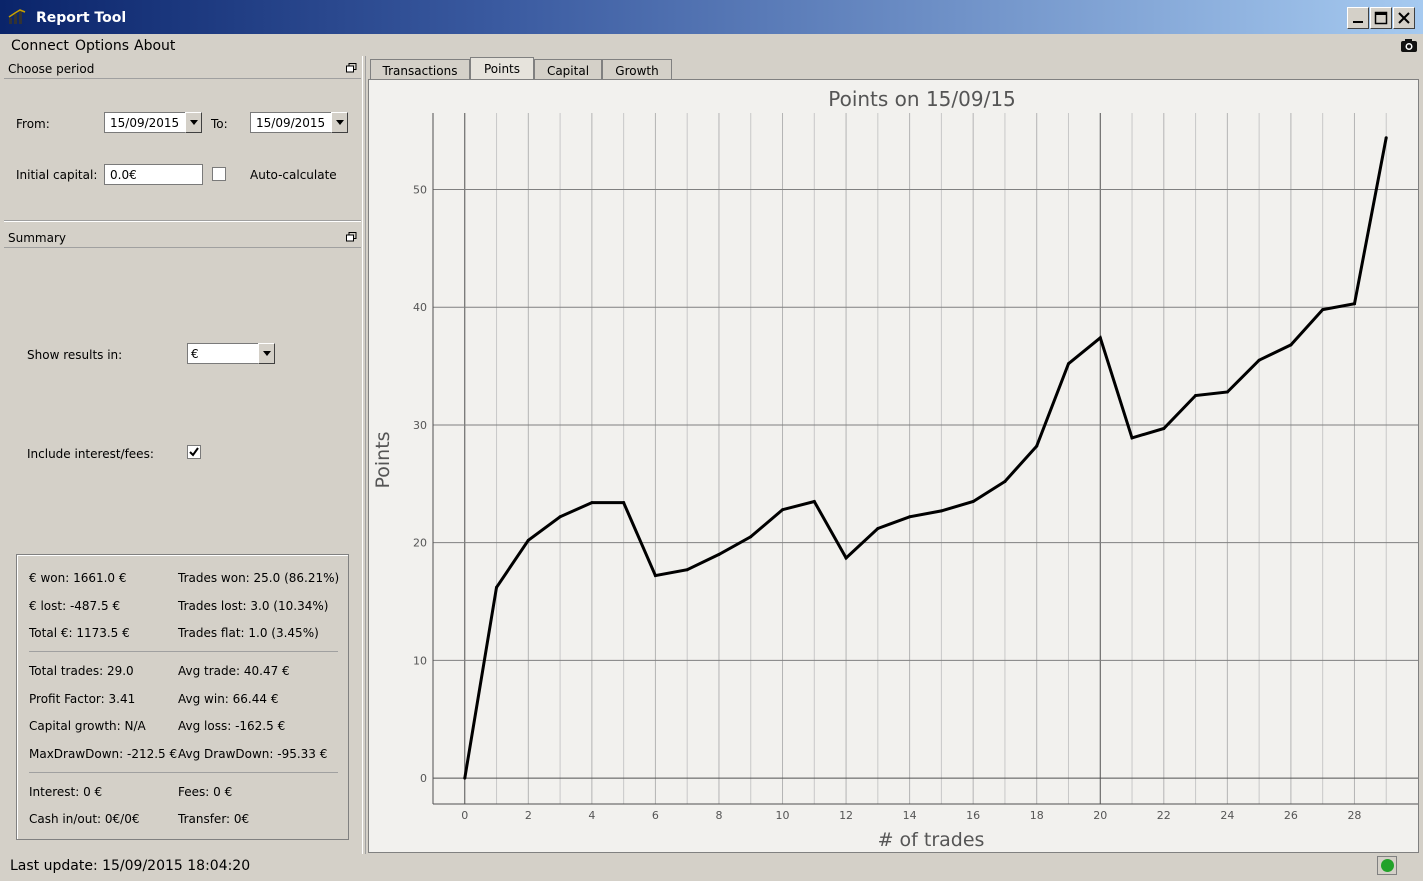 The image size is (1423, 881). What do you see at coordinates (154, 46) in the screenshot?
I see `menu-about: About` at bounding box center [154, 46].